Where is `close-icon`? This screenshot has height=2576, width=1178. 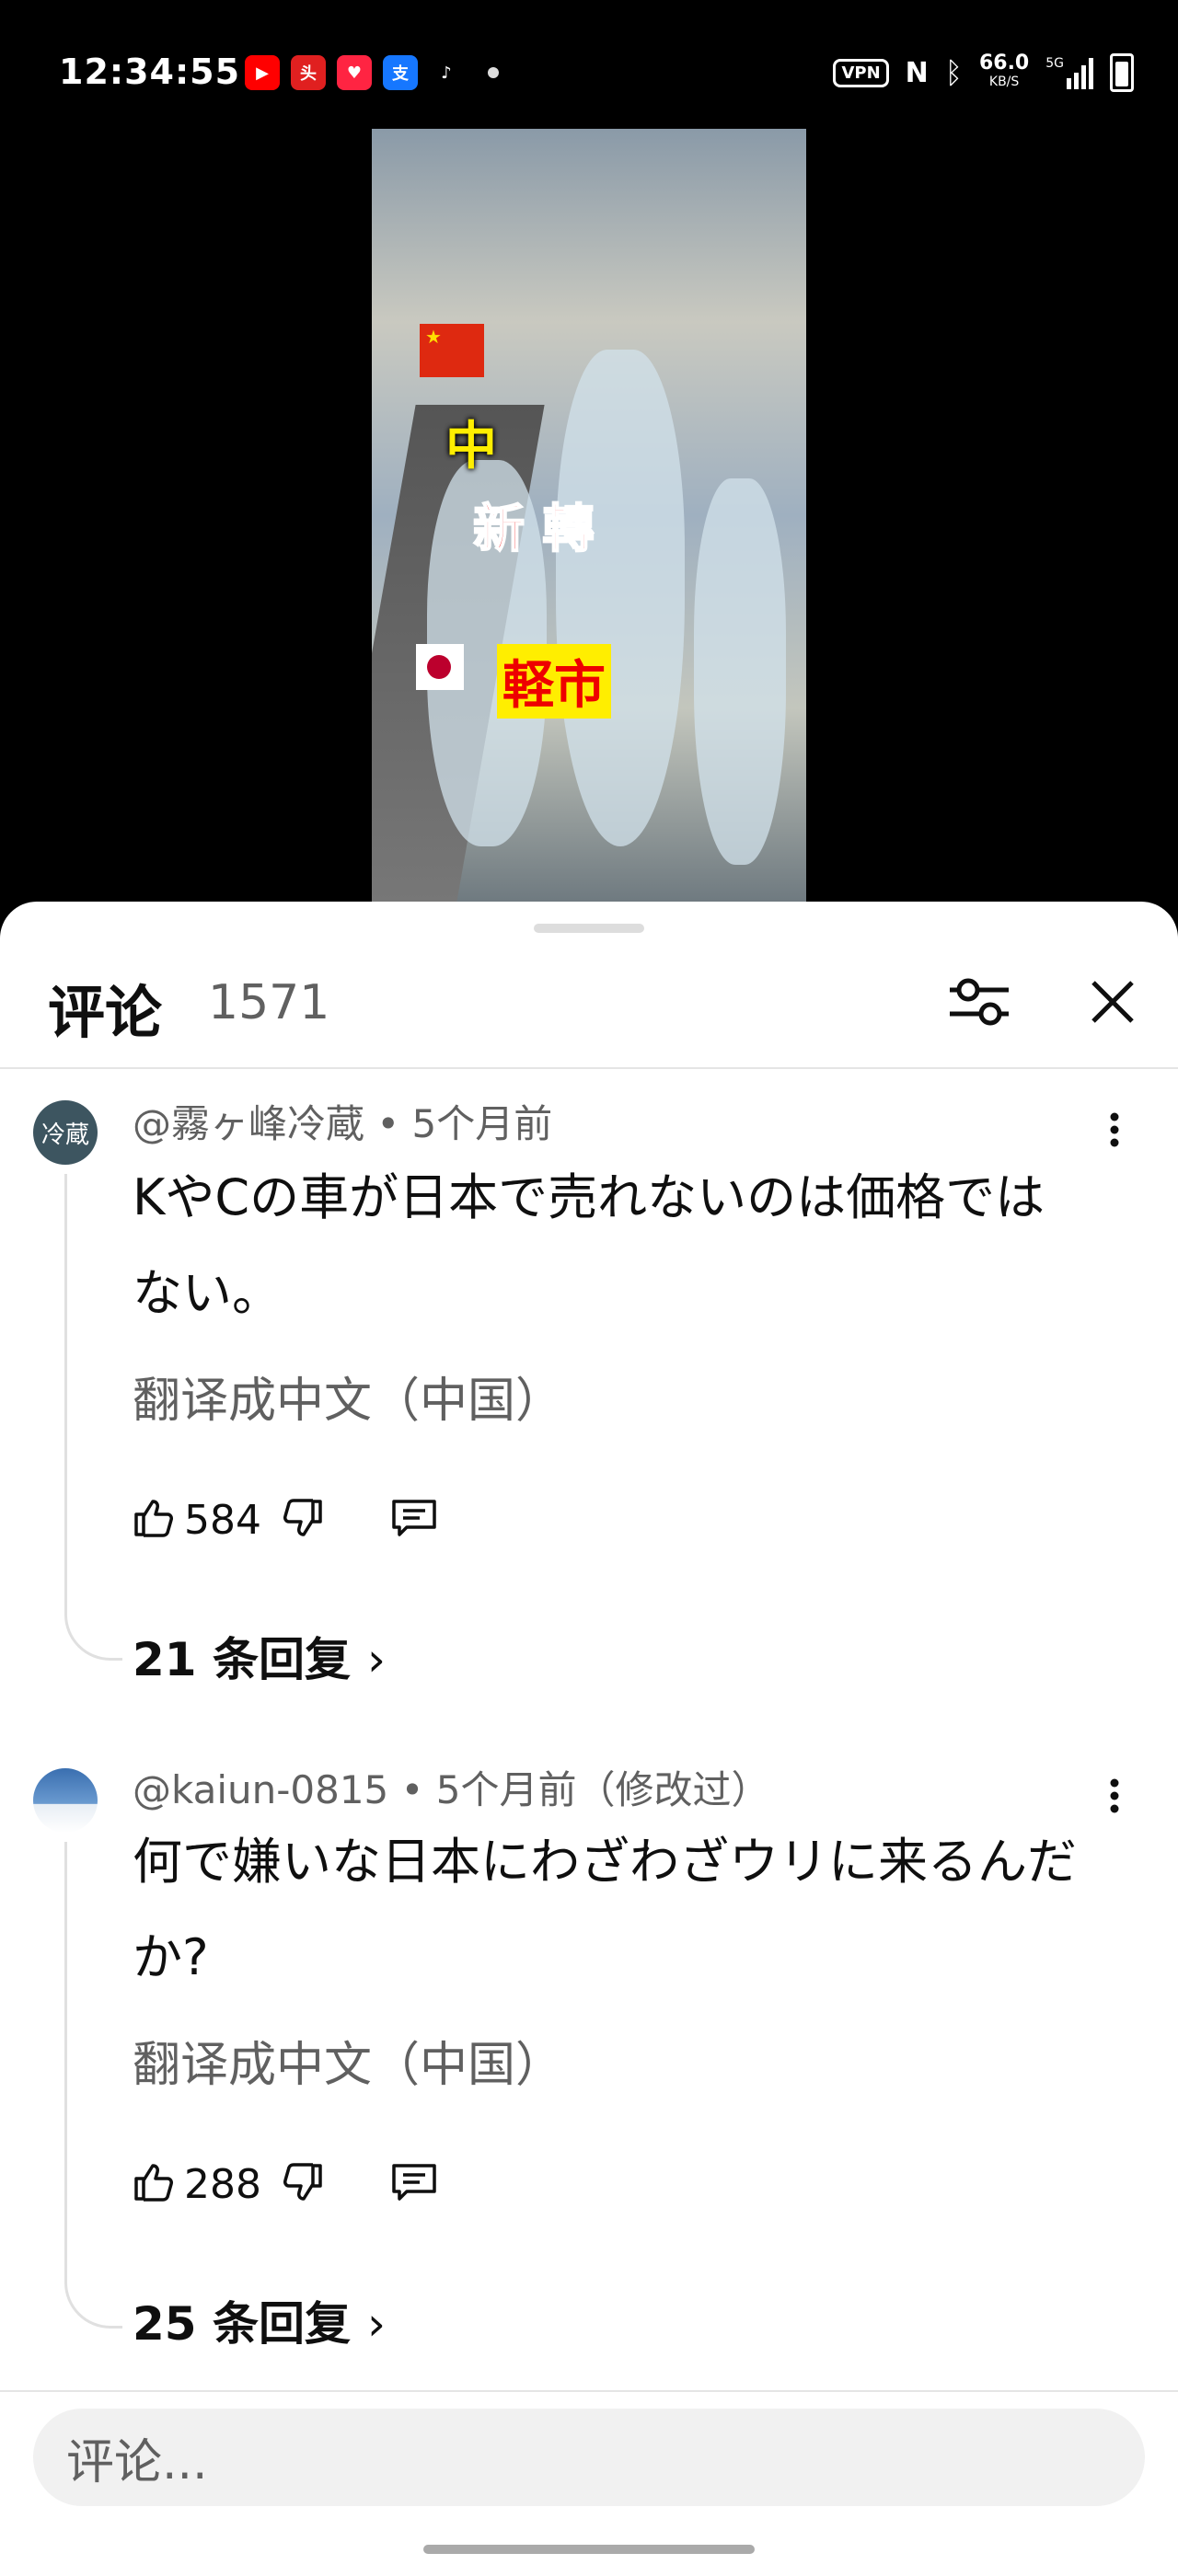
close-icon is located at coordinates (1112, 1002).